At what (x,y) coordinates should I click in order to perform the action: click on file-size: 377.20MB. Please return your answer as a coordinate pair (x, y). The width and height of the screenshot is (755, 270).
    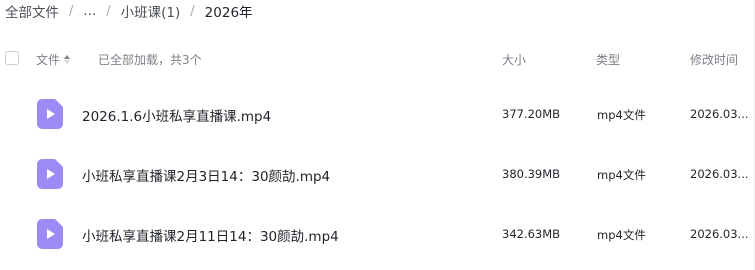
    Looking at the image, I should click on (531, 114).